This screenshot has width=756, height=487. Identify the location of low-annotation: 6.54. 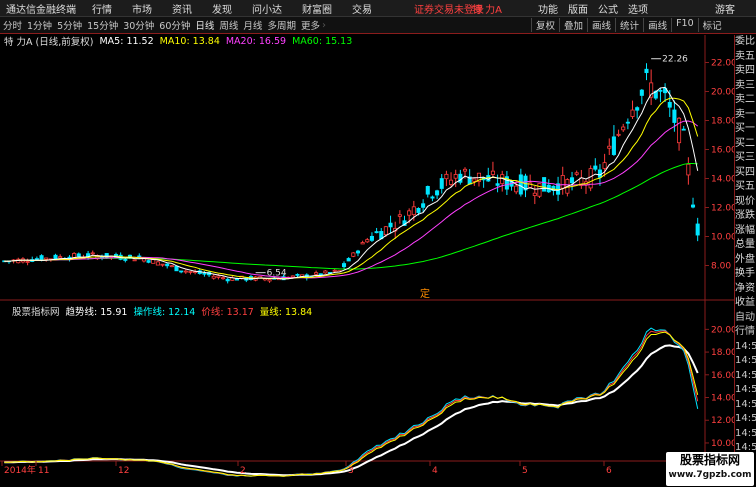
(277, 274).